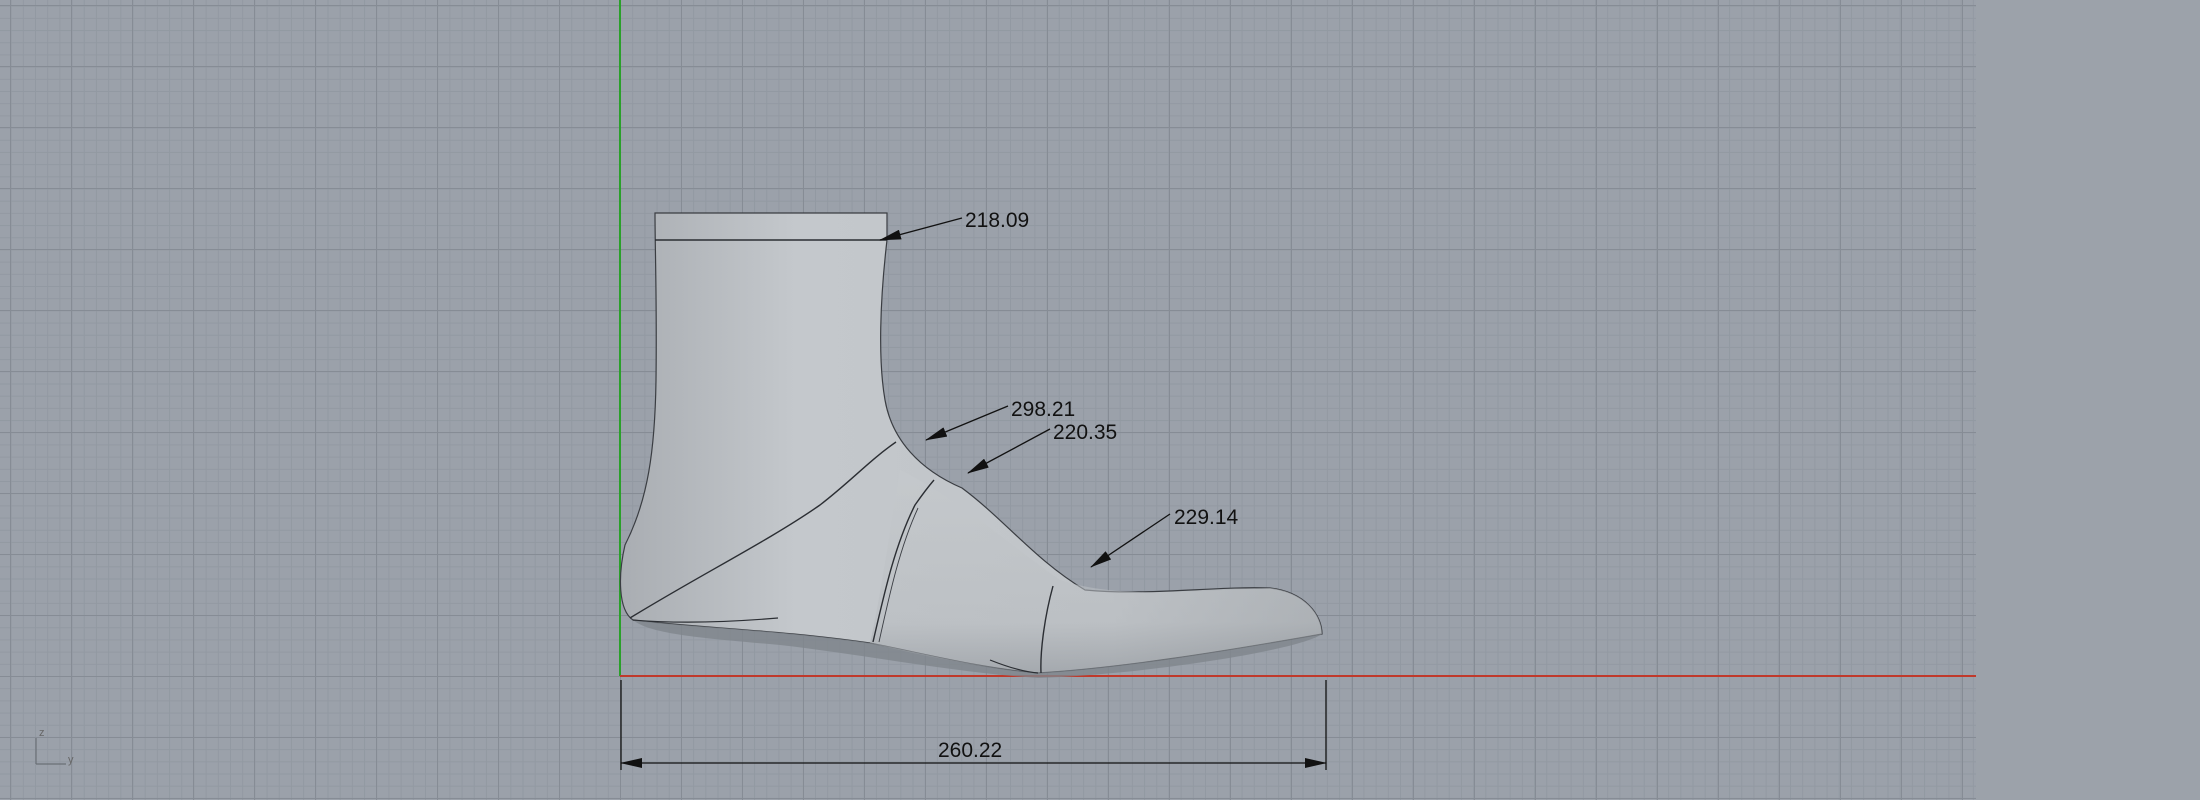 This screenshot has height=800, width=2200. What do you see at coordinates (1009, 451) in the screenshot?
I see `leader-waist-girth` at bounding box center [1009, 451].